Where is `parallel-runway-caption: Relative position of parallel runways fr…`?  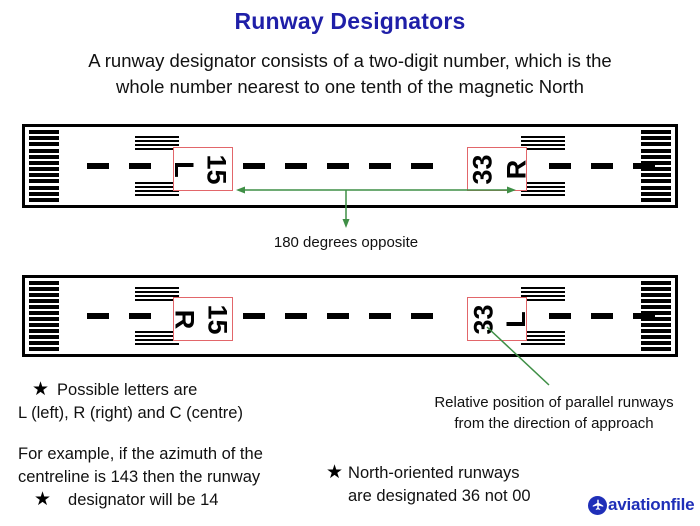 parallel-runway-caption: Relative position of parallel runways fr… is located at coordinates (554, 413).